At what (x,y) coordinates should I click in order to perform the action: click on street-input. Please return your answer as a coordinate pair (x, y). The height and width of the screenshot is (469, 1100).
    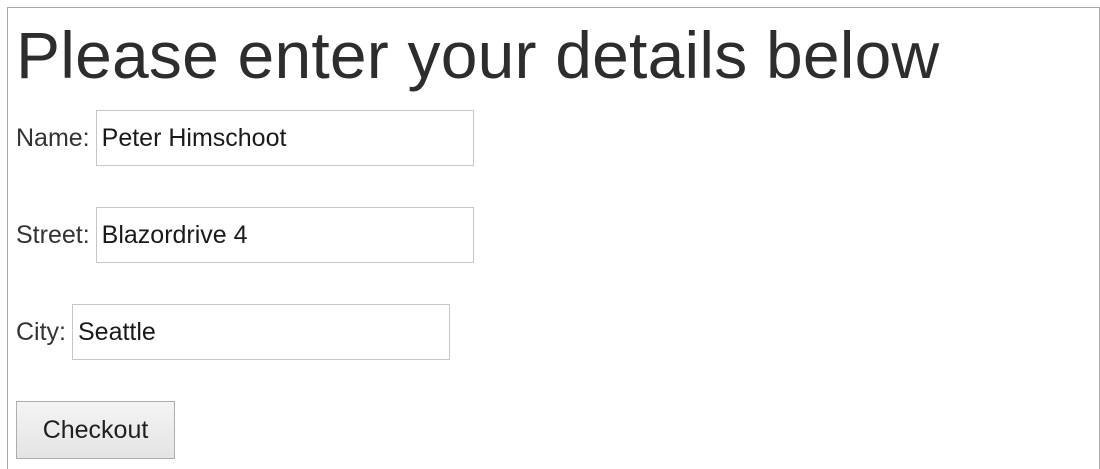
    Looking at the image, I should click on (284, 235).